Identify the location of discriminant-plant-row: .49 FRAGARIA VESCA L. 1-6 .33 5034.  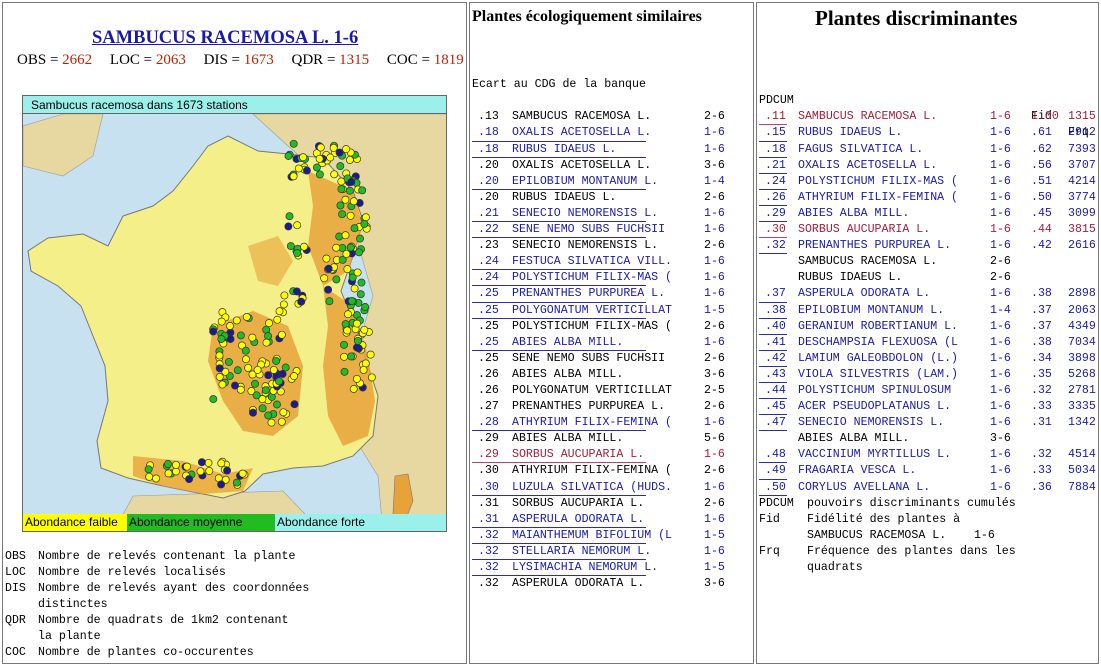
(927, 471).